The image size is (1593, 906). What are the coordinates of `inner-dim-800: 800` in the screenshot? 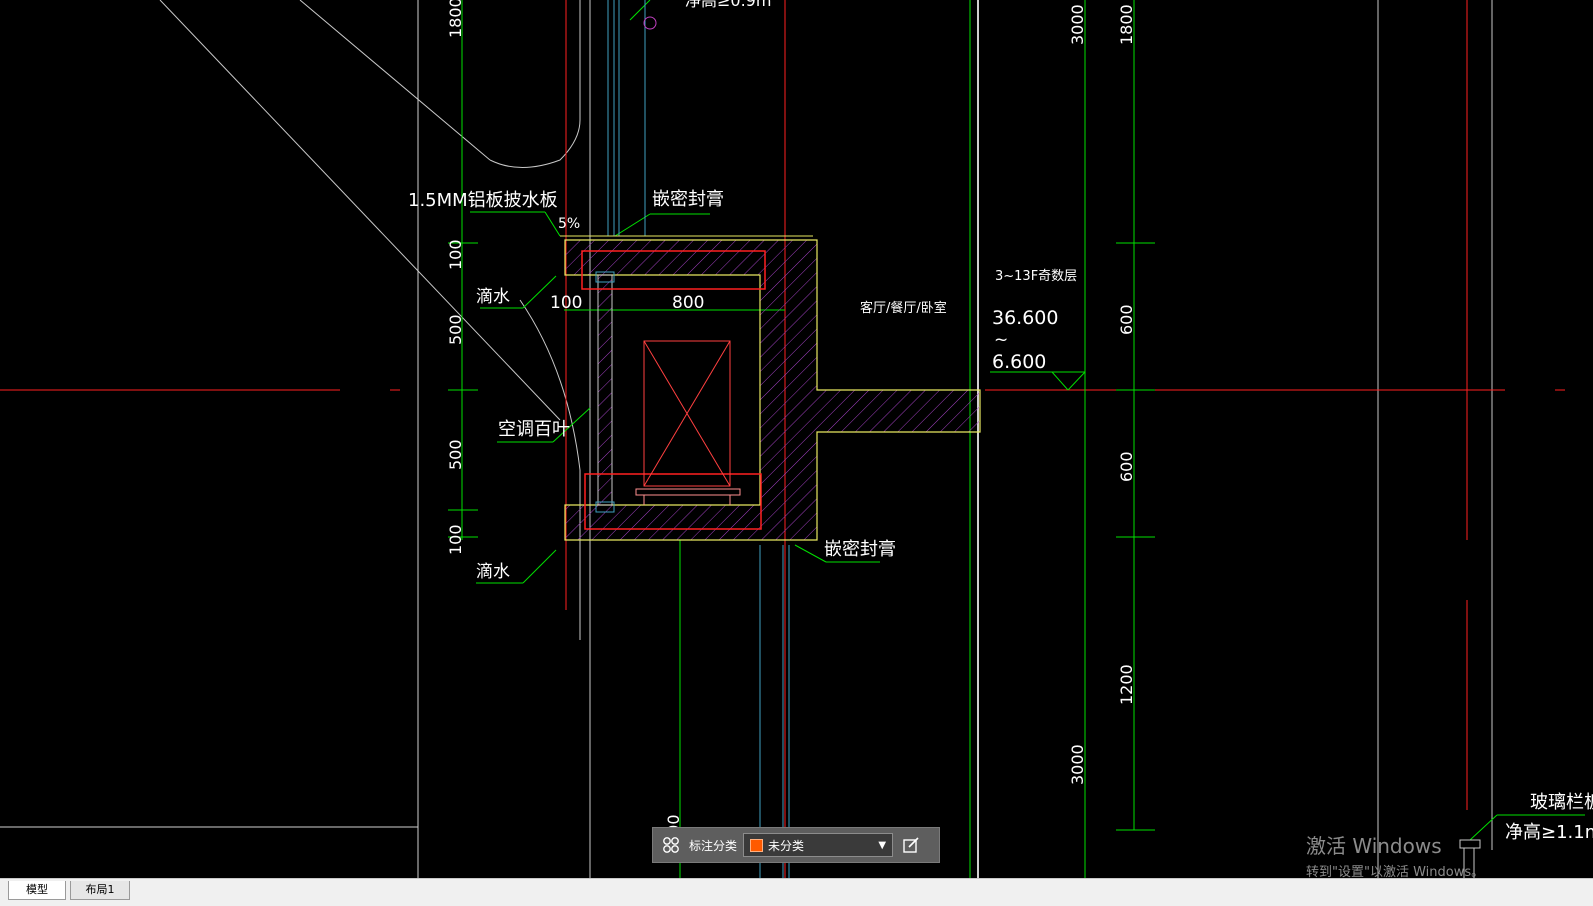 It's located at (688, 303).